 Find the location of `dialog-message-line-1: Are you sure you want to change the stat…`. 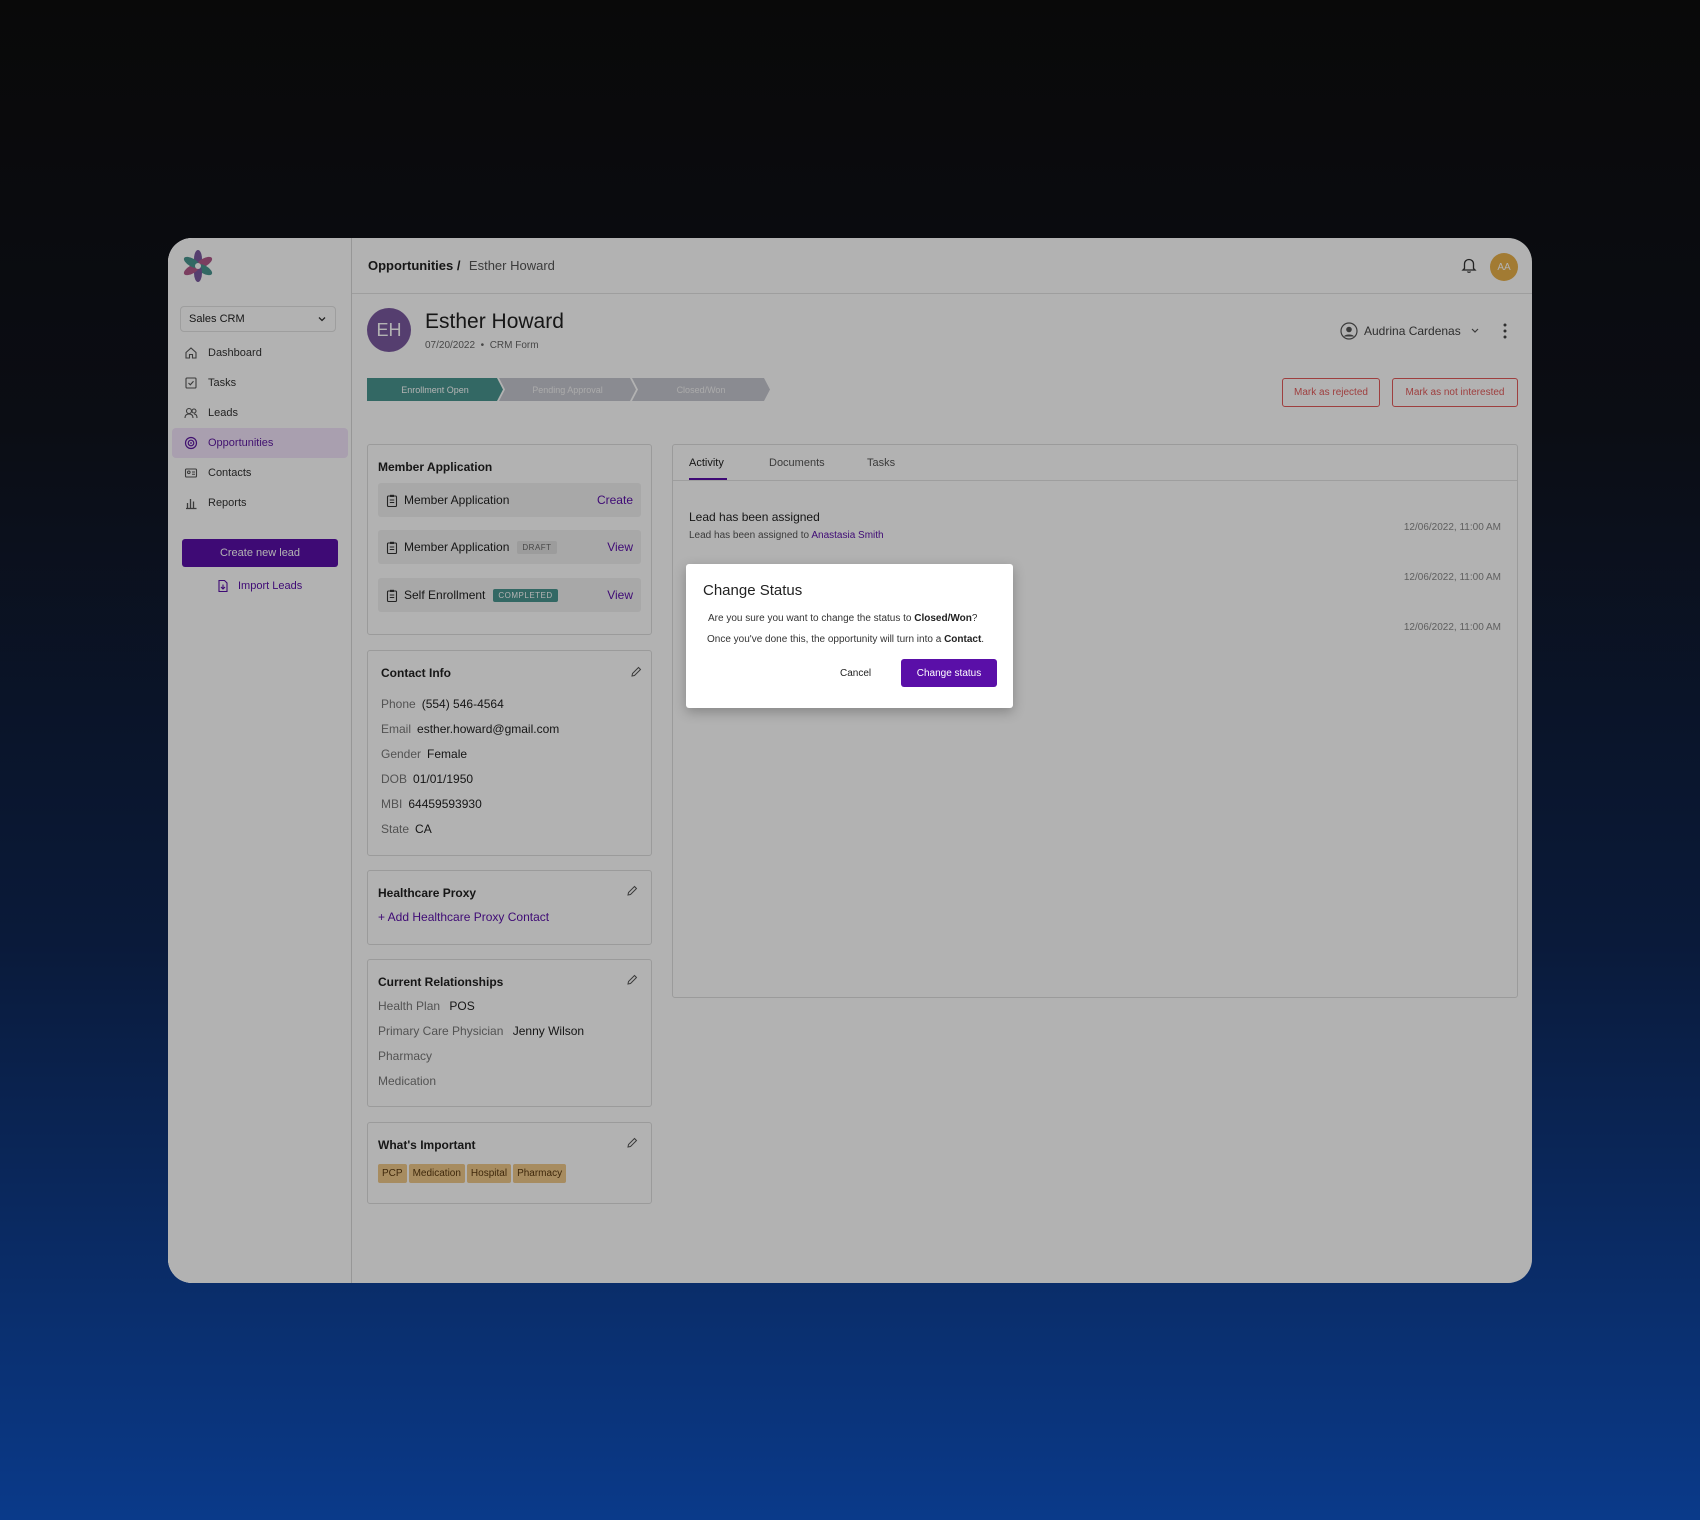

dialog-message-line-1: Are you sure you want to change the stat… is located at coordinates (843, 618).